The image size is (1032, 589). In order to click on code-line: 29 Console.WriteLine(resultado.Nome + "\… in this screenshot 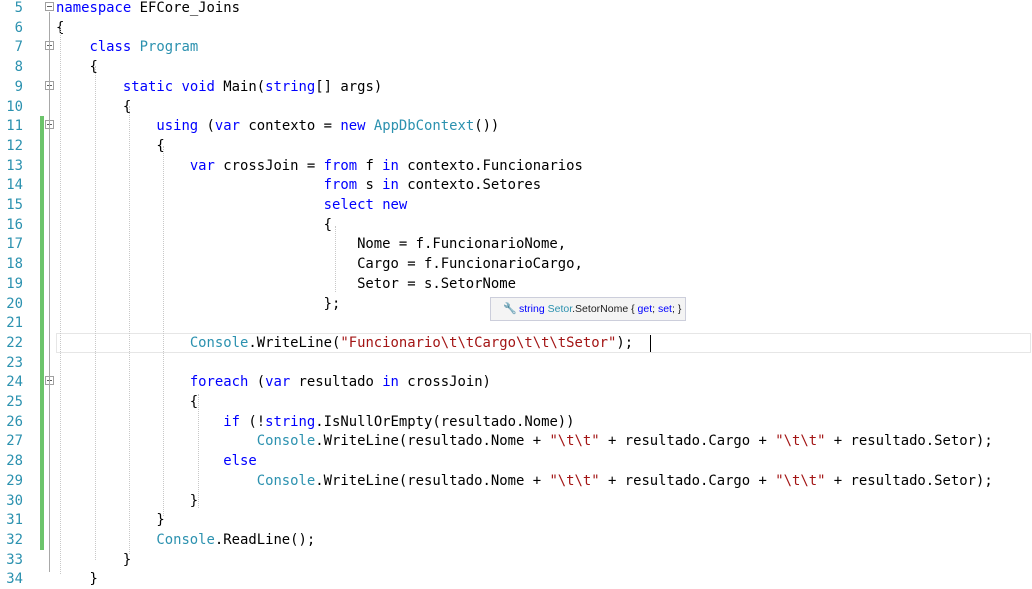, I will do `click(516, 480)`.